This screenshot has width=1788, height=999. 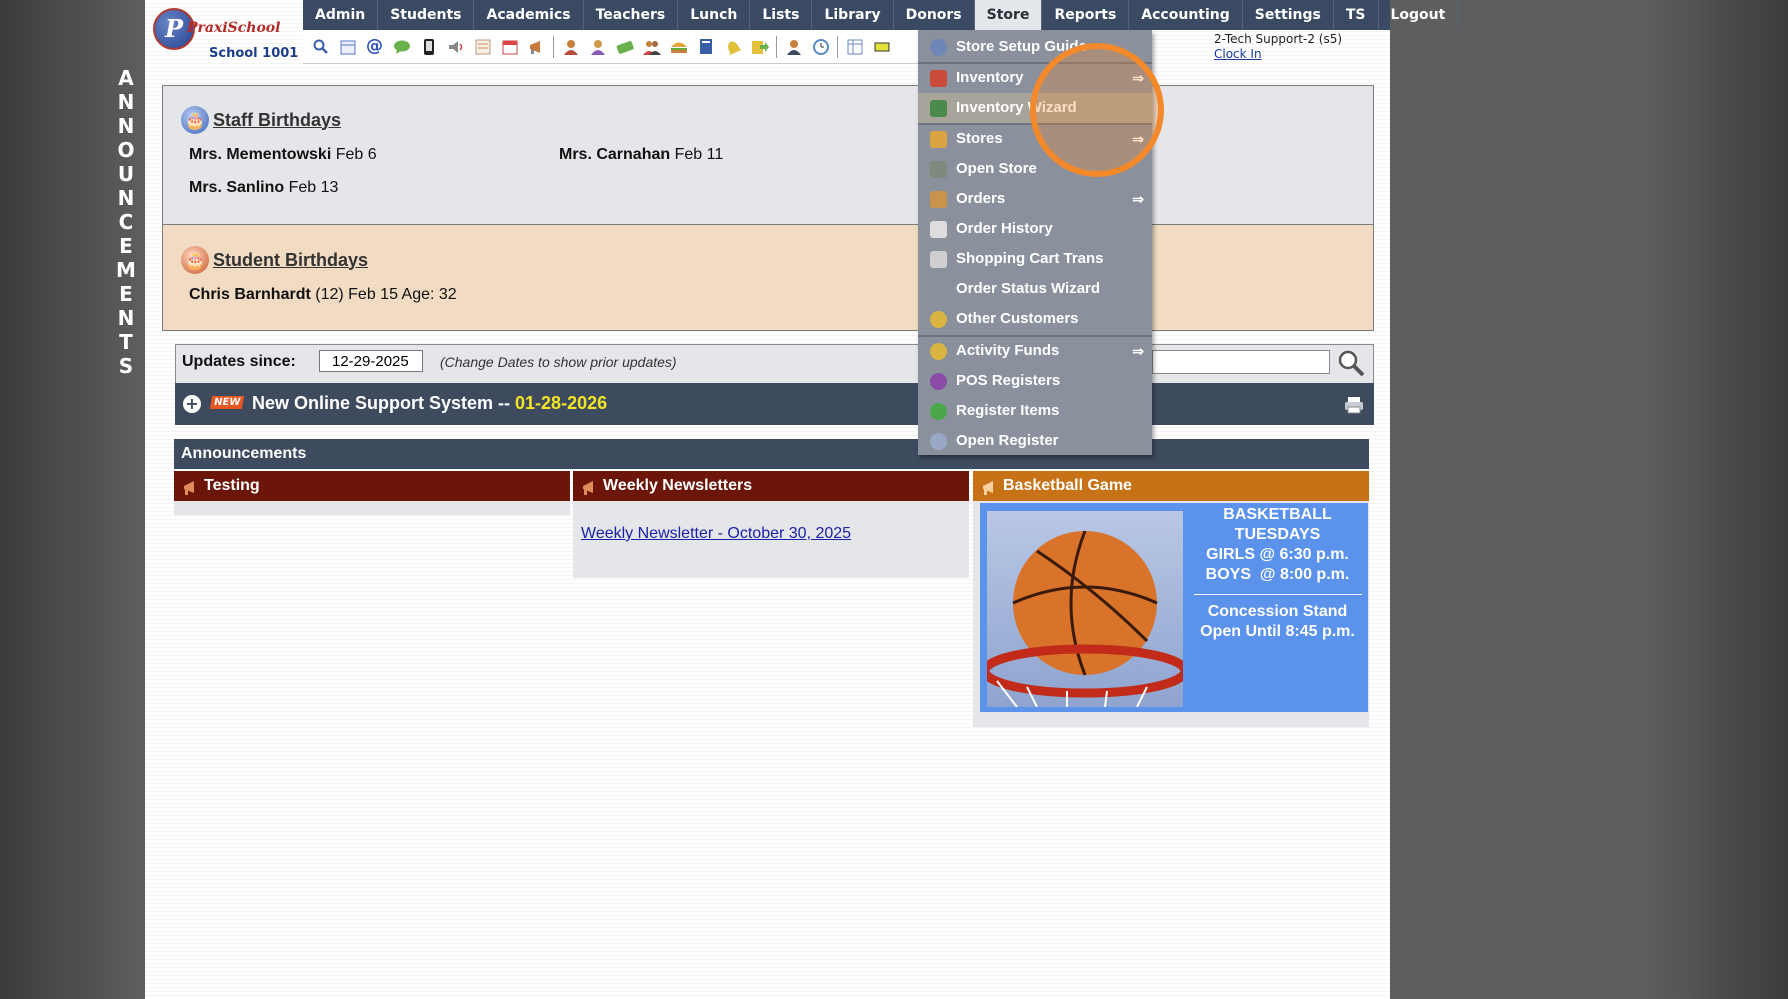 What do you see at coordinates (1354, 405) in the screenshot?
I see `printer-icon` at bounding box center [1354, 405].